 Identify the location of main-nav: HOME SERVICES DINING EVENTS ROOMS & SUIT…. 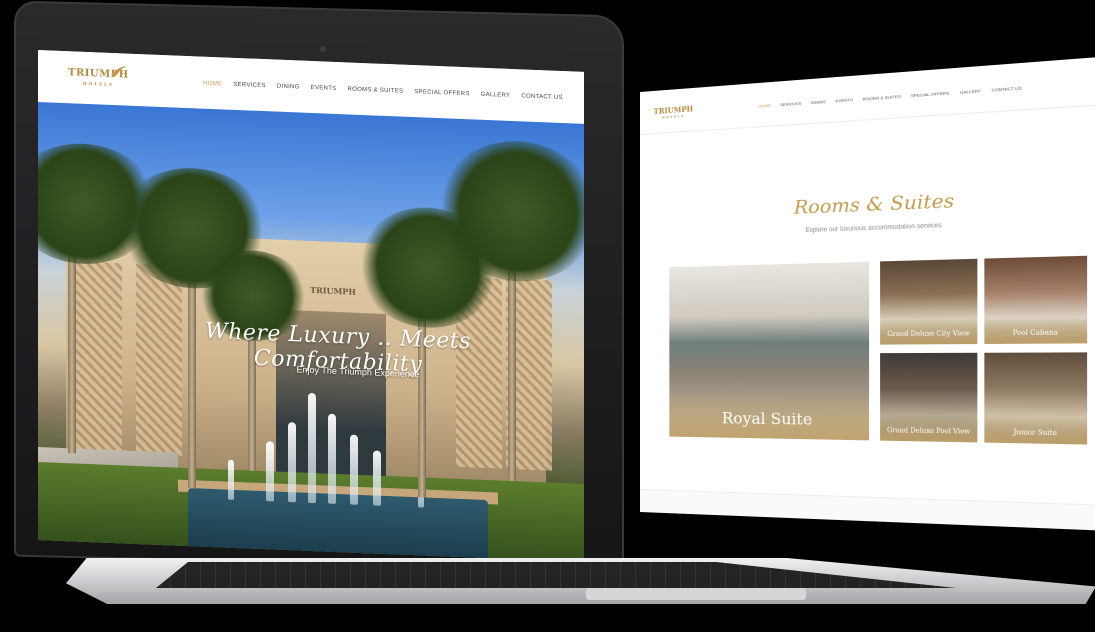
(383, 91).